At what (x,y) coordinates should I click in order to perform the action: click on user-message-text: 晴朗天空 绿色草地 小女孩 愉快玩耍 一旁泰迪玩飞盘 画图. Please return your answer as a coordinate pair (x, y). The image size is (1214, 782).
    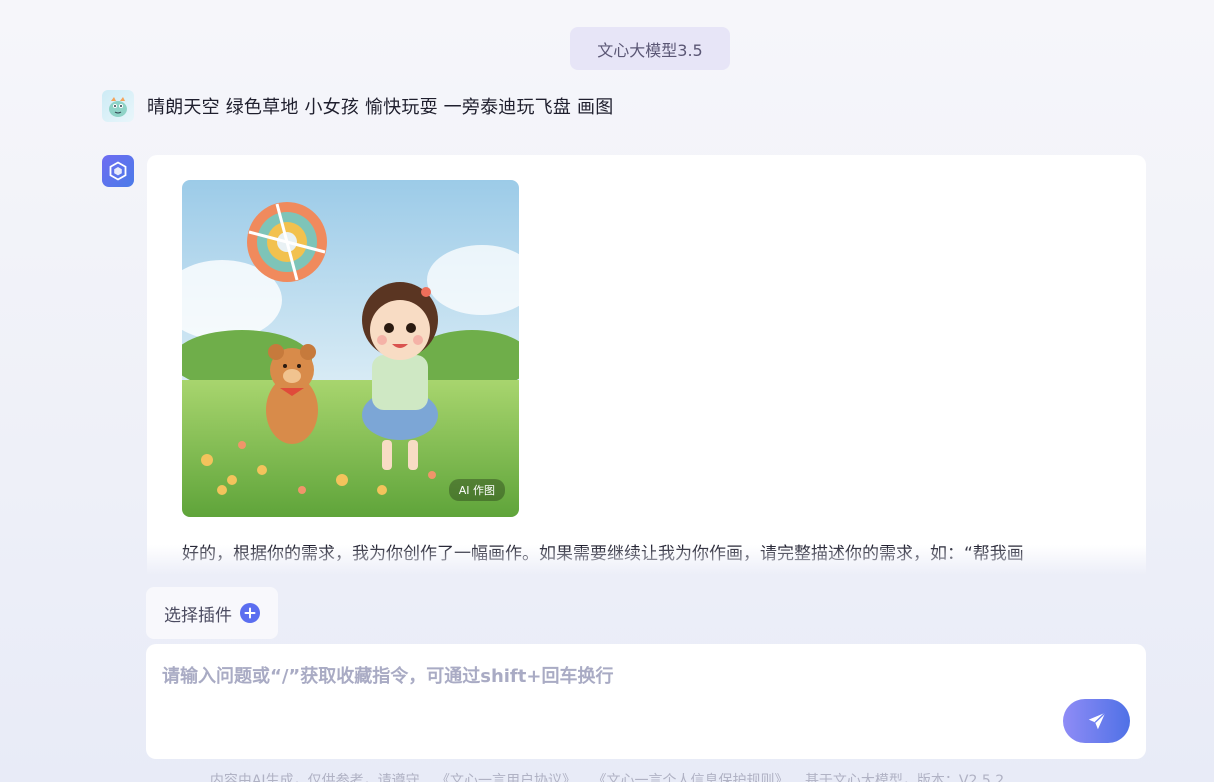
    Looking at the image, I should click on (380, 107).